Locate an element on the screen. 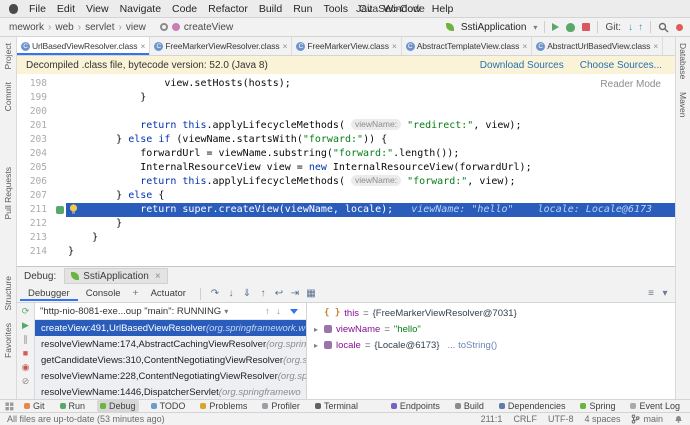 The height and width of the screenshot is (425, 690). editor-tab-freemarkerviewresolver-class: C FreeMarkerViewResolver.class × is located at coordinates (221, 46).